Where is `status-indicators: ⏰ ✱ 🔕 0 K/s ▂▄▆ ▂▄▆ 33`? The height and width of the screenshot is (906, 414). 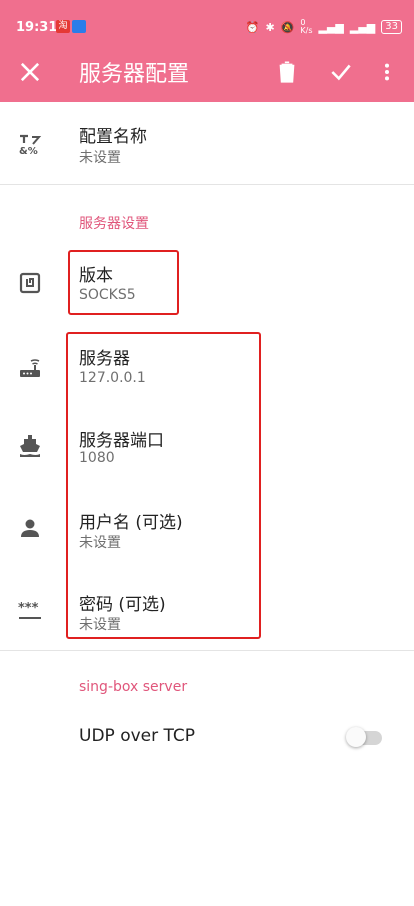 status-indicators: ⏰ ✱ 🔕 0 K/s ▂▄▆ ▂▄▆ 33 is located at coordinates (324, 27).